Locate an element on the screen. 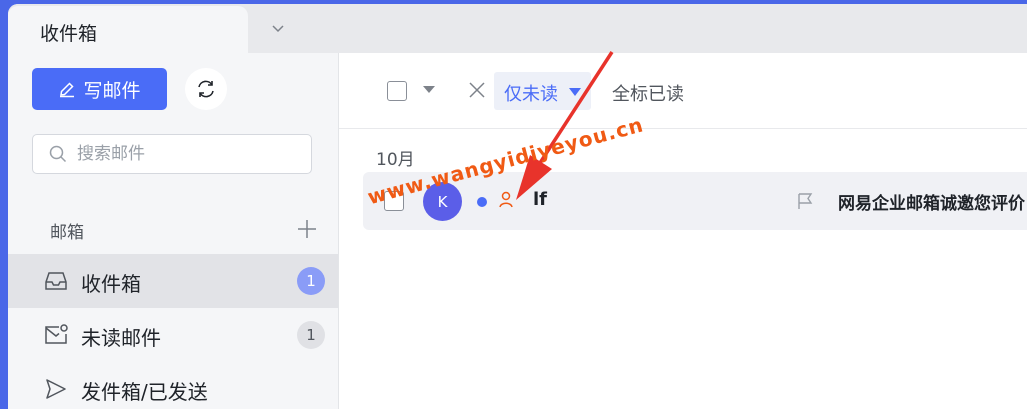  search-box is located at coordinates (172, 154).